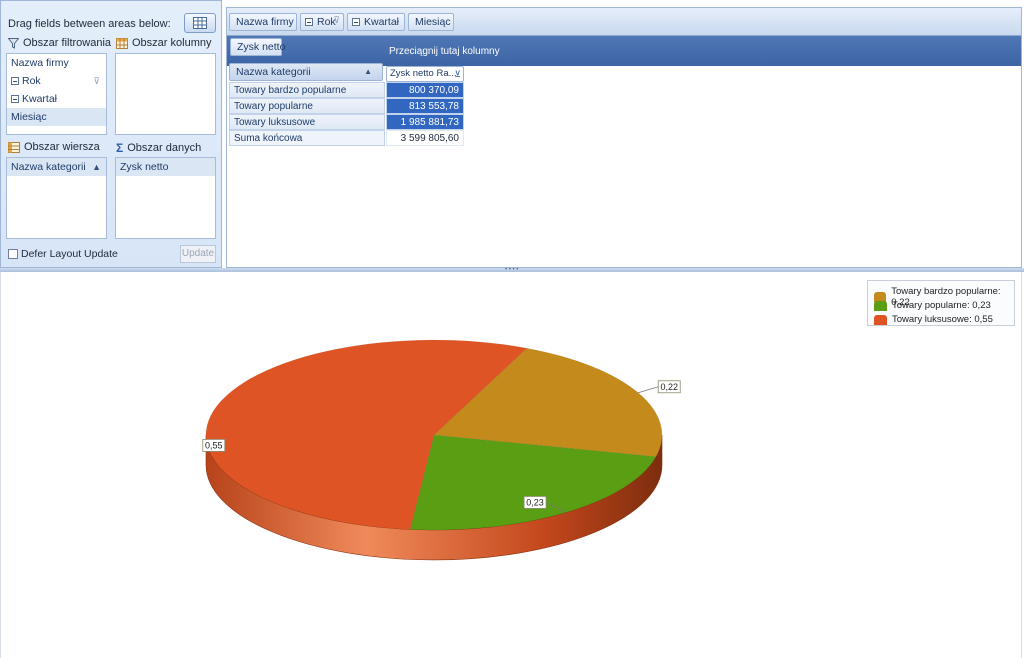 The width and height of the screenshot is (1024, 658). What do you see at coordinates (164, 148) in the screenshot?
I see `data-area-title: Obszar danych` at bounding box center [164, 148].